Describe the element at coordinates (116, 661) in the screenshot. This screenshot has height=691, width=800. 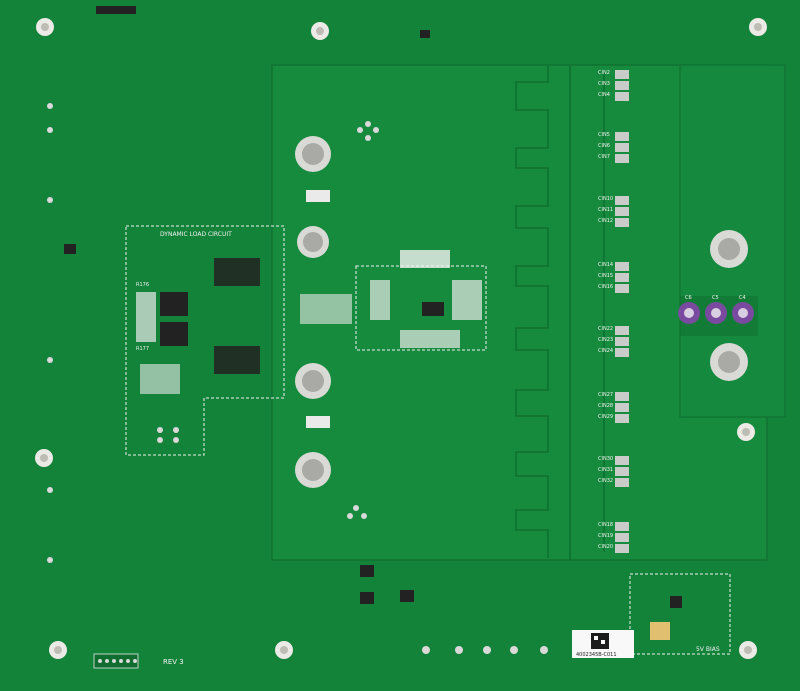
I see `header-pins` at that location.